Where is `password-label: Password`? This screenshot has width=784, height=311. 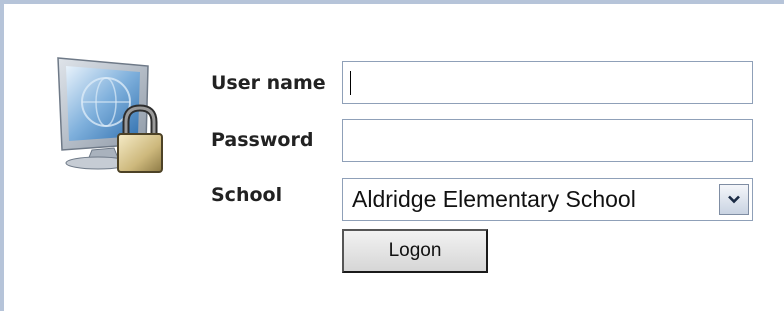 password-label: Password is located at coordinates (262, 140).